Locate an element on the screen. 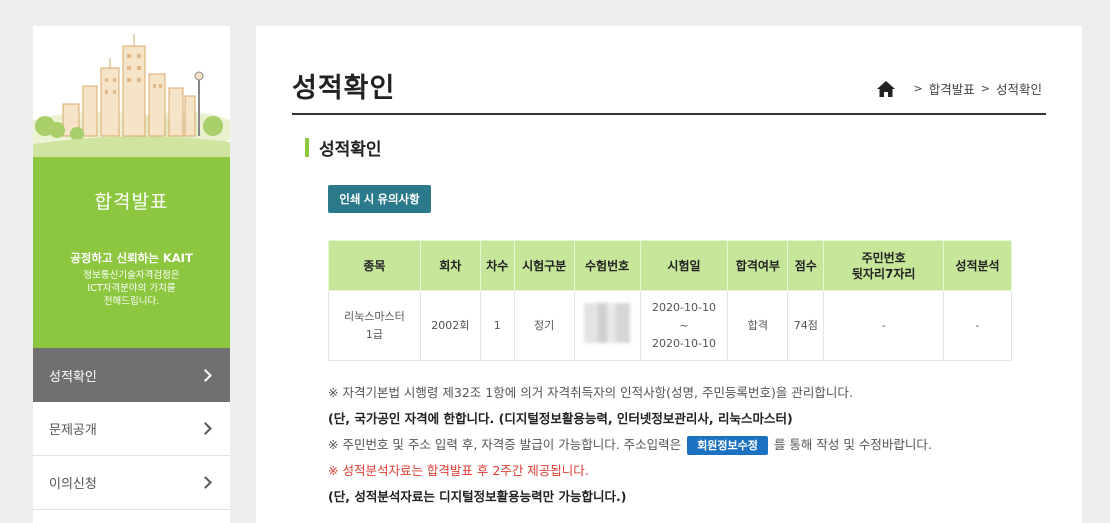 The image size is (1110, 523). sidebar-description: 정보통신기술자격검정은 ICT자격분야의 가치를 전해드립니다. is located at coordinates (131, 288).